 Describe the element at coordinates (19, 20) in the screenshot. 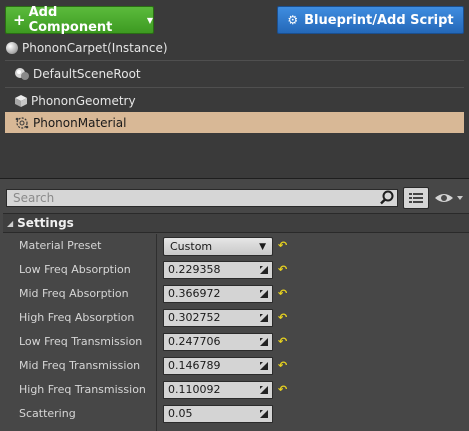

I see `plus-icon: +` at that location.